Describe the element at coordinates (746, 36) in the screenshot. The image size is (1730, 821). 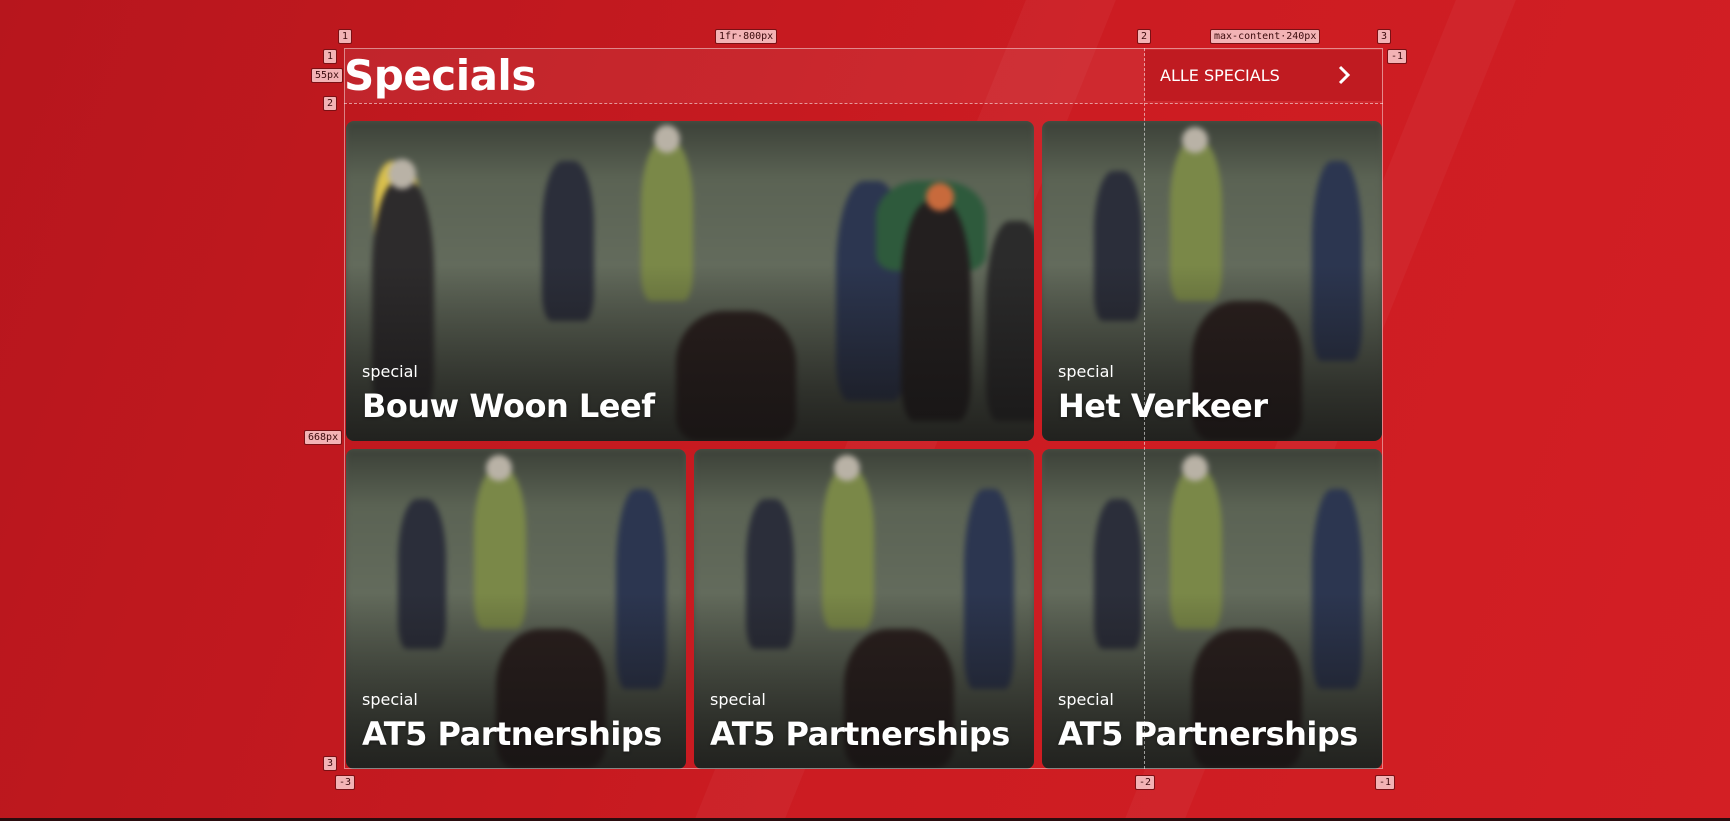
I see `grid-col-track-label: 1fr·800px` at that location.